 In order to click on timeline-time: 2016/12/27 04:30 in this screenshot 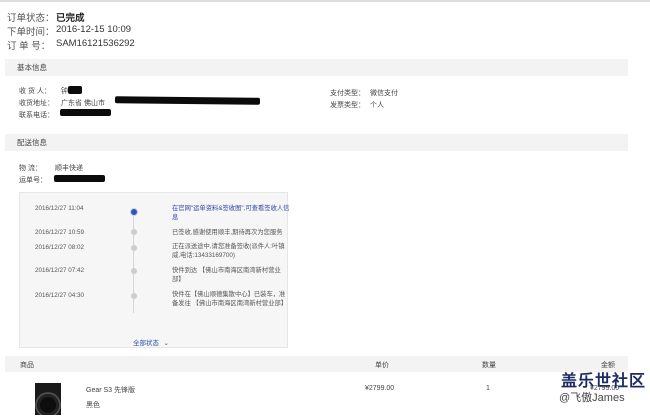, I will do `click(60, 295)`.